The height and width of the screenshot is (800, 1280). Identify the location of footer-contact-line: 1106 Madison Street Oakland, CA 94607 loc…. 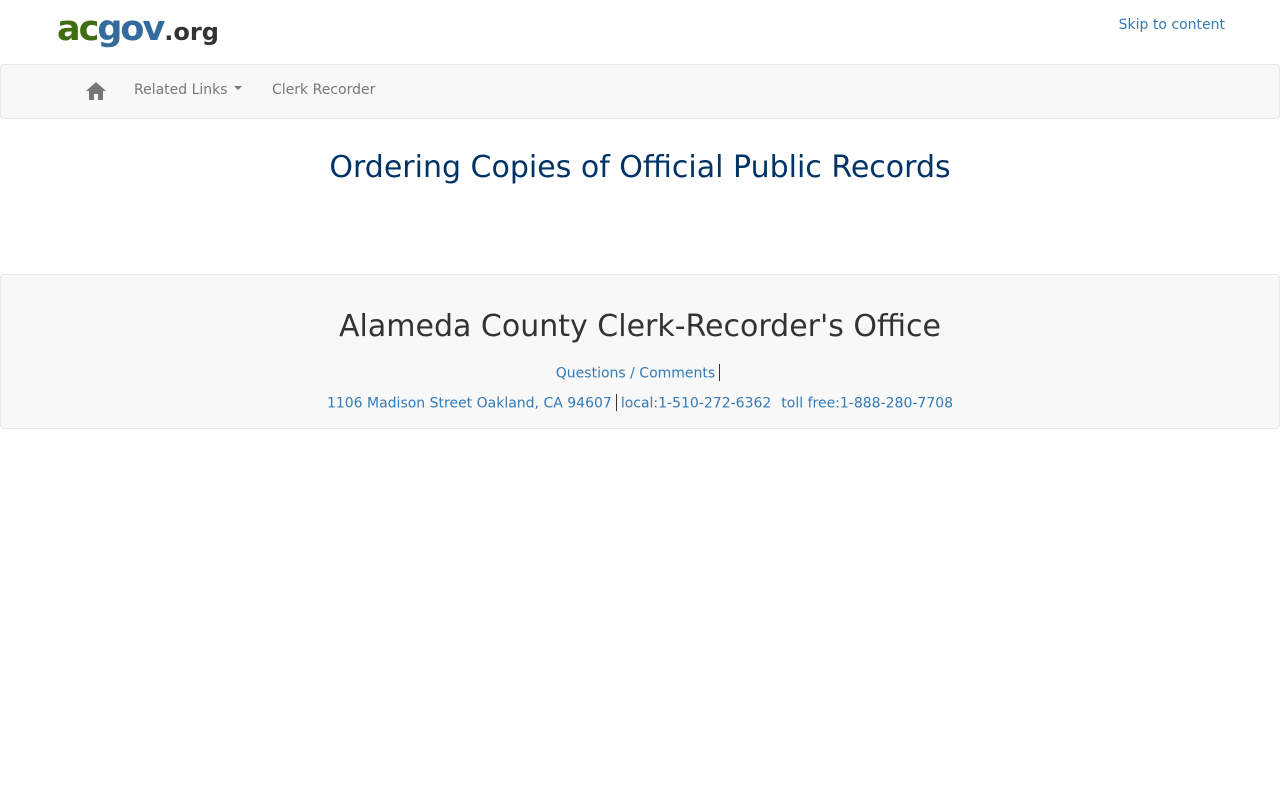
(640, 403).